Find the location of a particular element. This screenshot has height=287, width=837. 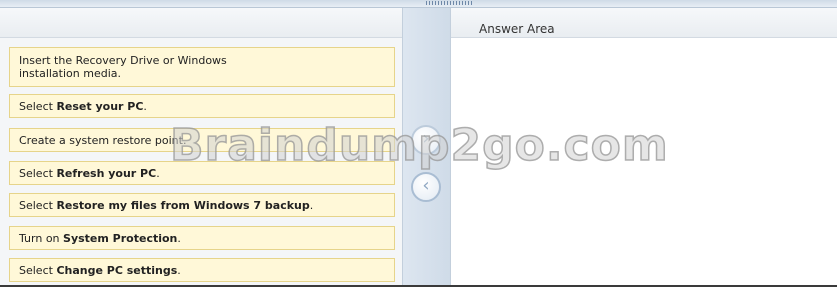

chevron-left-icon: ‹ is located at coordinates (426, 185).